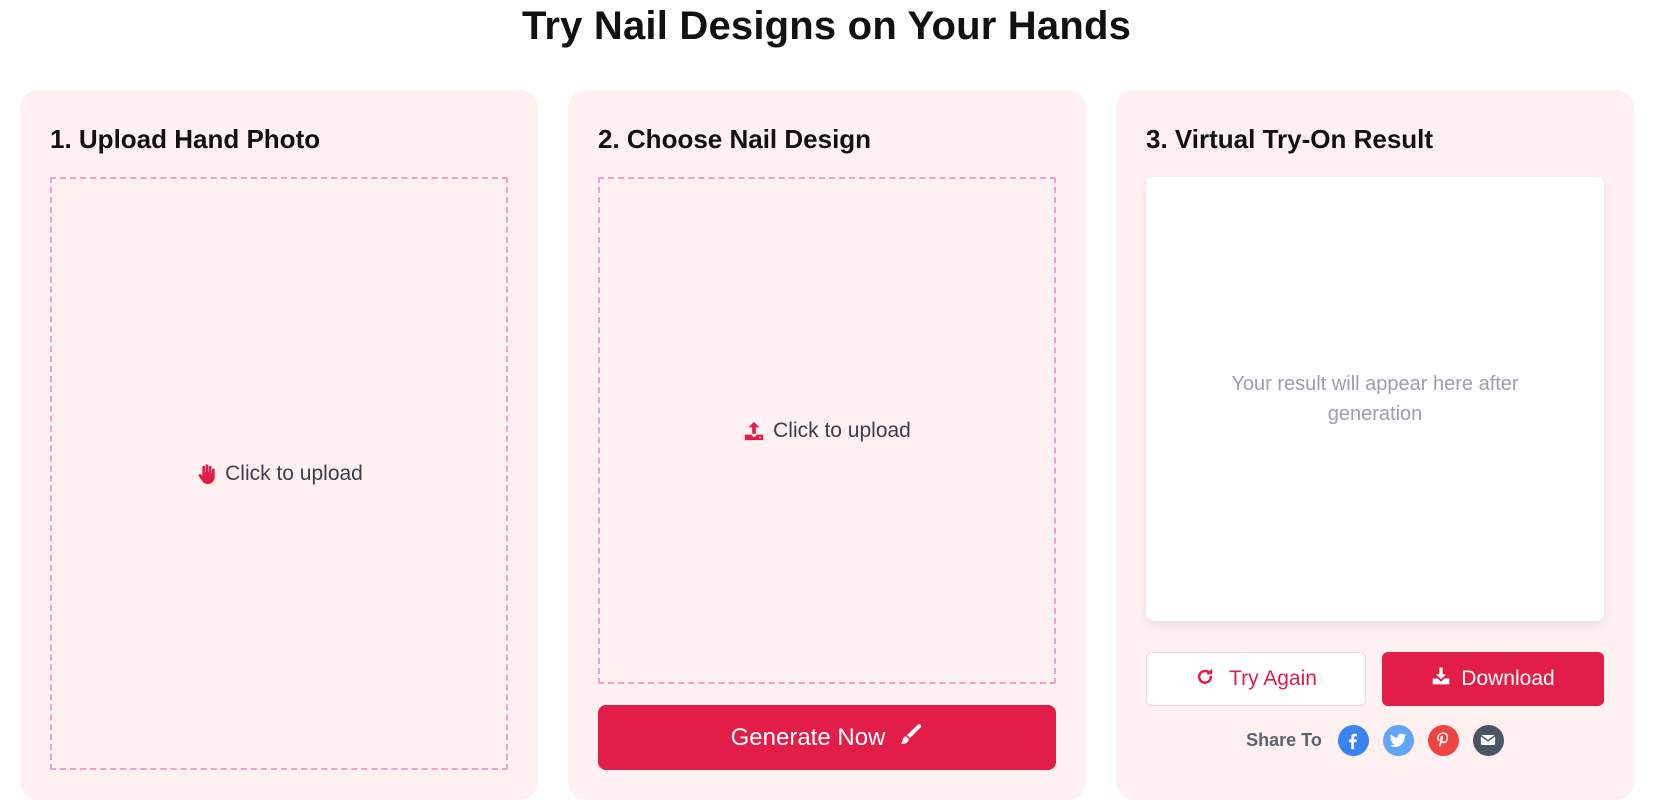  Describe the element at coordinates (1375, 679) in the screenshot. I see `result-action-row: Try Again Download` at that location.